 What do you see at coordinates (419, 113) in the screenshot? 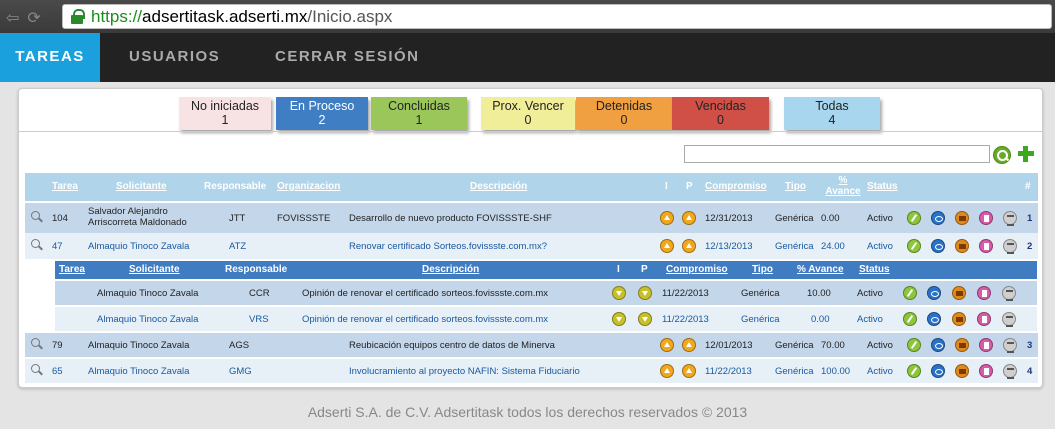
I see `filter-concluidas: Concluidas 1` at bounding box center [419, 113].